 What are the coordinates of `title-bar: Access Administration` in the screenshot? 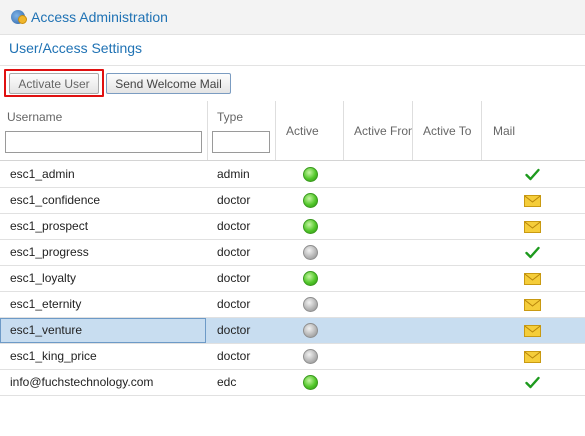 It's located at (292, 17).